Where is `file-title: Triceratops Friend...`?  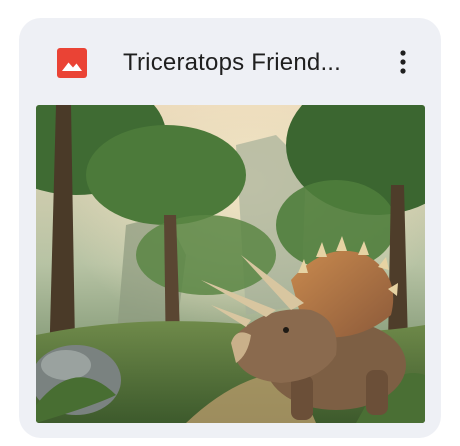 file-title: Triceratops Friend... is located at coordinates (232, 62).